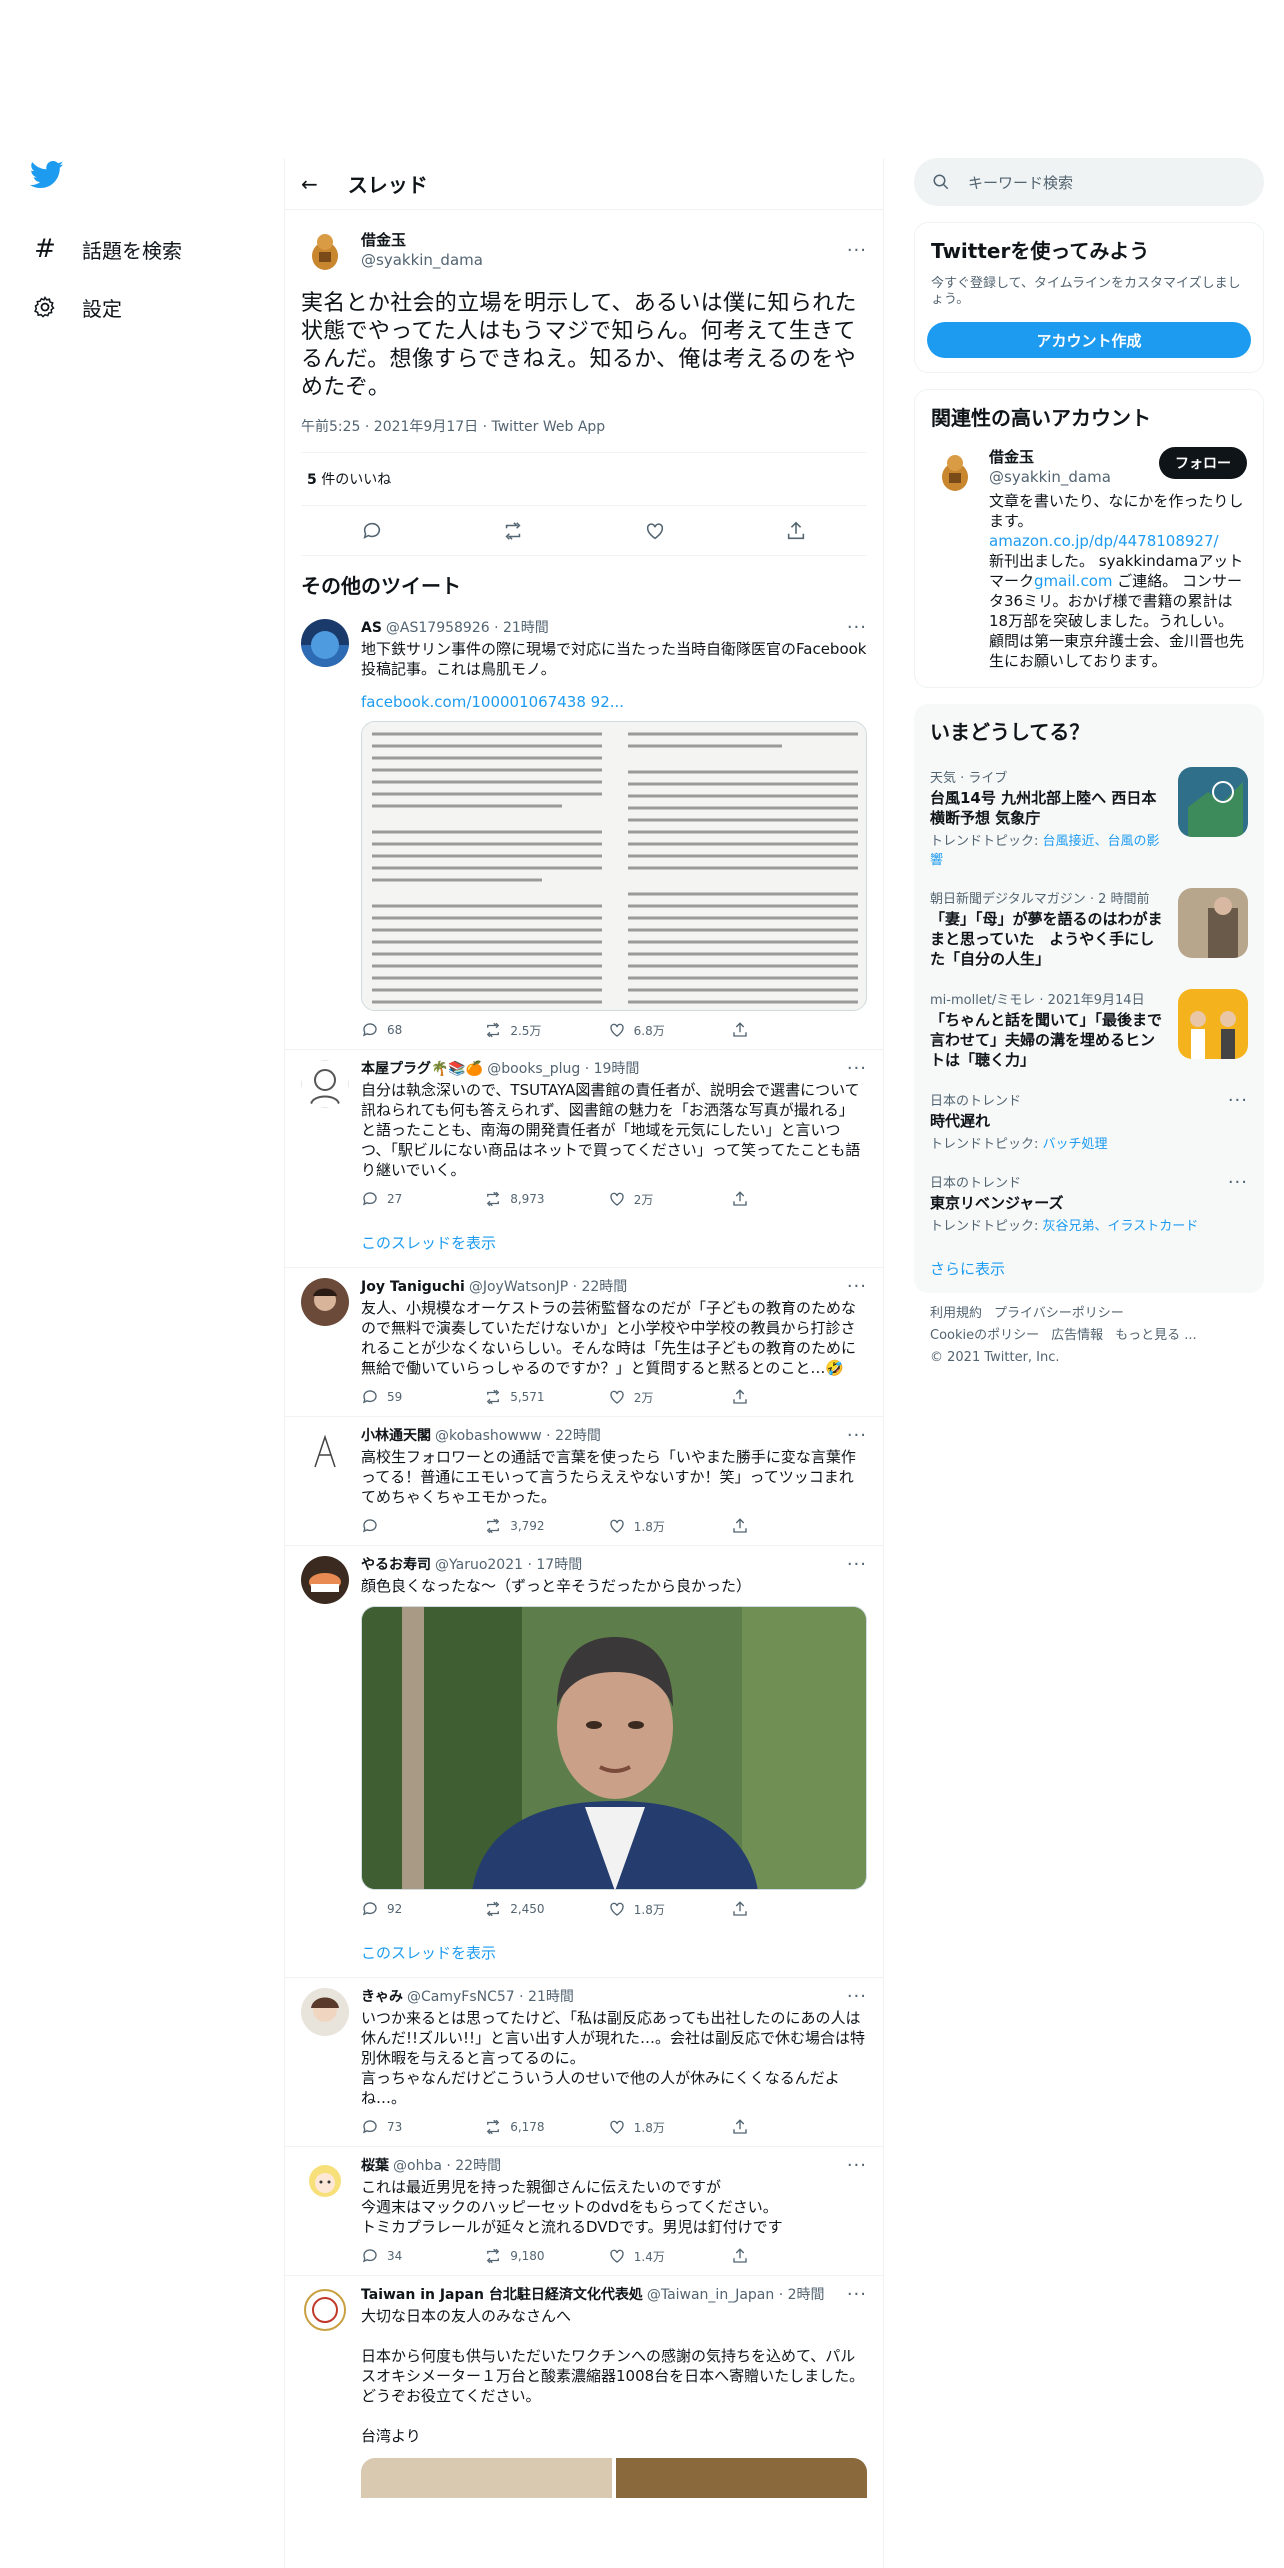 This screenshot has width=1284, height=2568. I want to click on retweet-button: 5,571, so click(514, 1397).